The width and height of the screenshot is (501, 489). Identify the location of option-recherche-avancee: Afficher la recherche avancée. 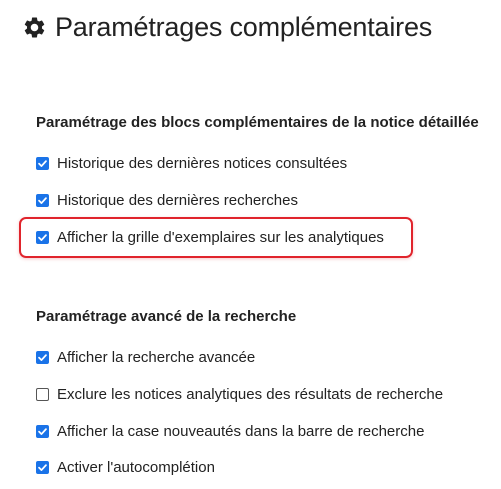
(145, 357).